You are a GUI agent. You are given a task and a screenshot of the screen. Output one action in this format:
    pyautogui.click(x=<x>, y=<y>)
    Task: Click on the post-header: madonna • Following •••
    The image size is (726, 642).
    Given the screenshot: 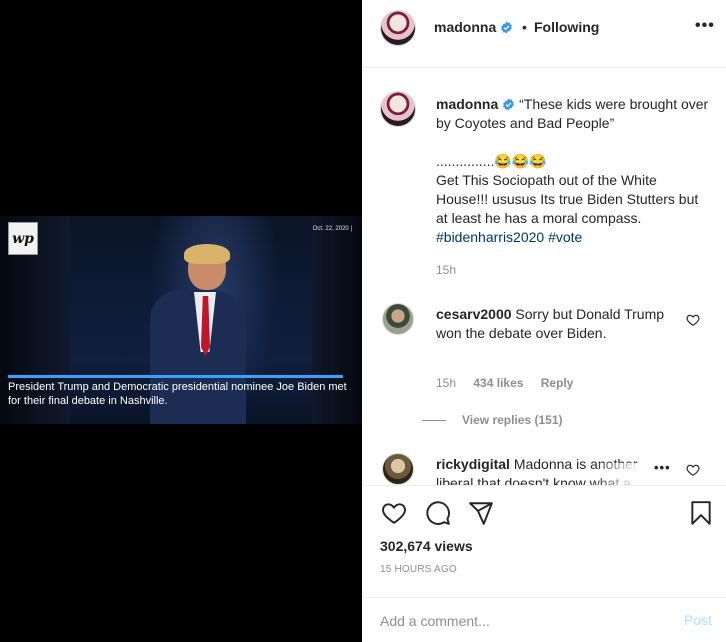 What is the action you would take?
    pyautogui.click(x=544, y=34)
    